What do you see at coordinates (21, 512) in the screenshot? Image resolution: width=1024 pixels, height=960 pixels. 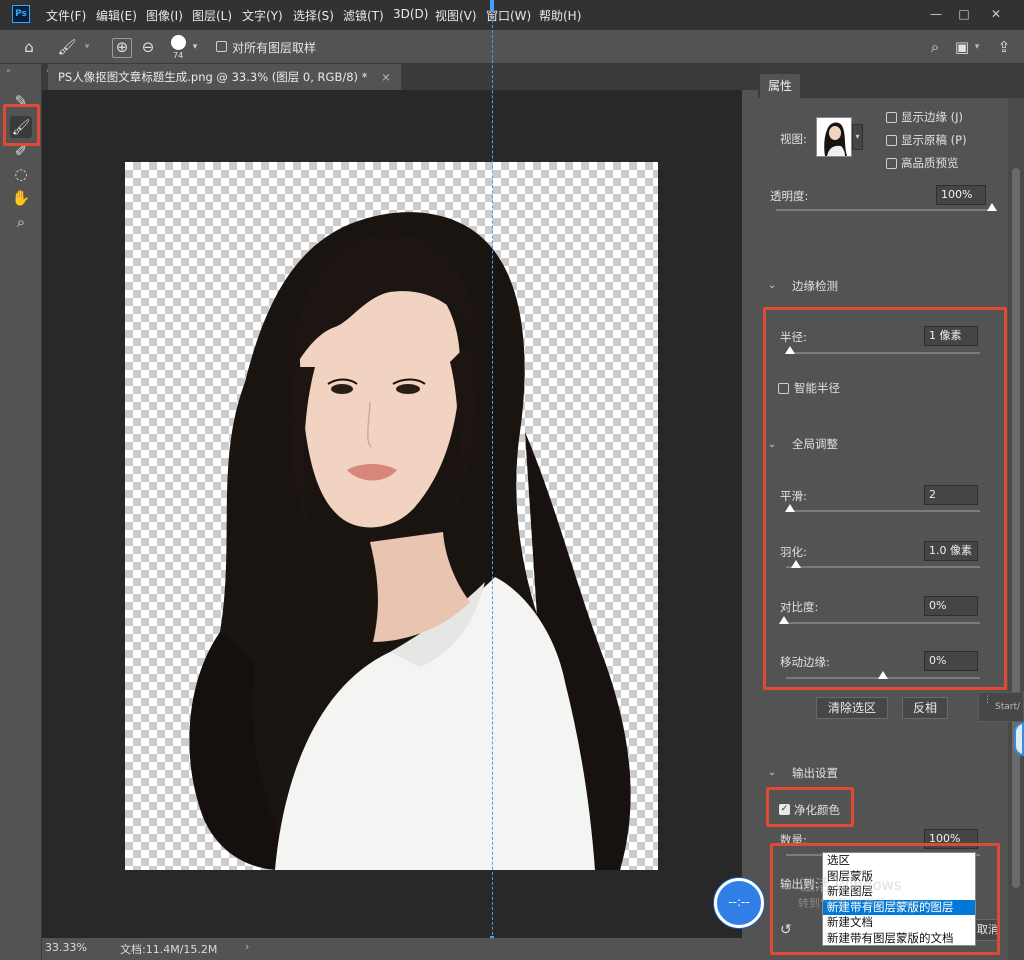 I see `tools-panel: » ✎ 🖌 ✐ ◌ ✋ ⌕` at bounding box center [21, 512].